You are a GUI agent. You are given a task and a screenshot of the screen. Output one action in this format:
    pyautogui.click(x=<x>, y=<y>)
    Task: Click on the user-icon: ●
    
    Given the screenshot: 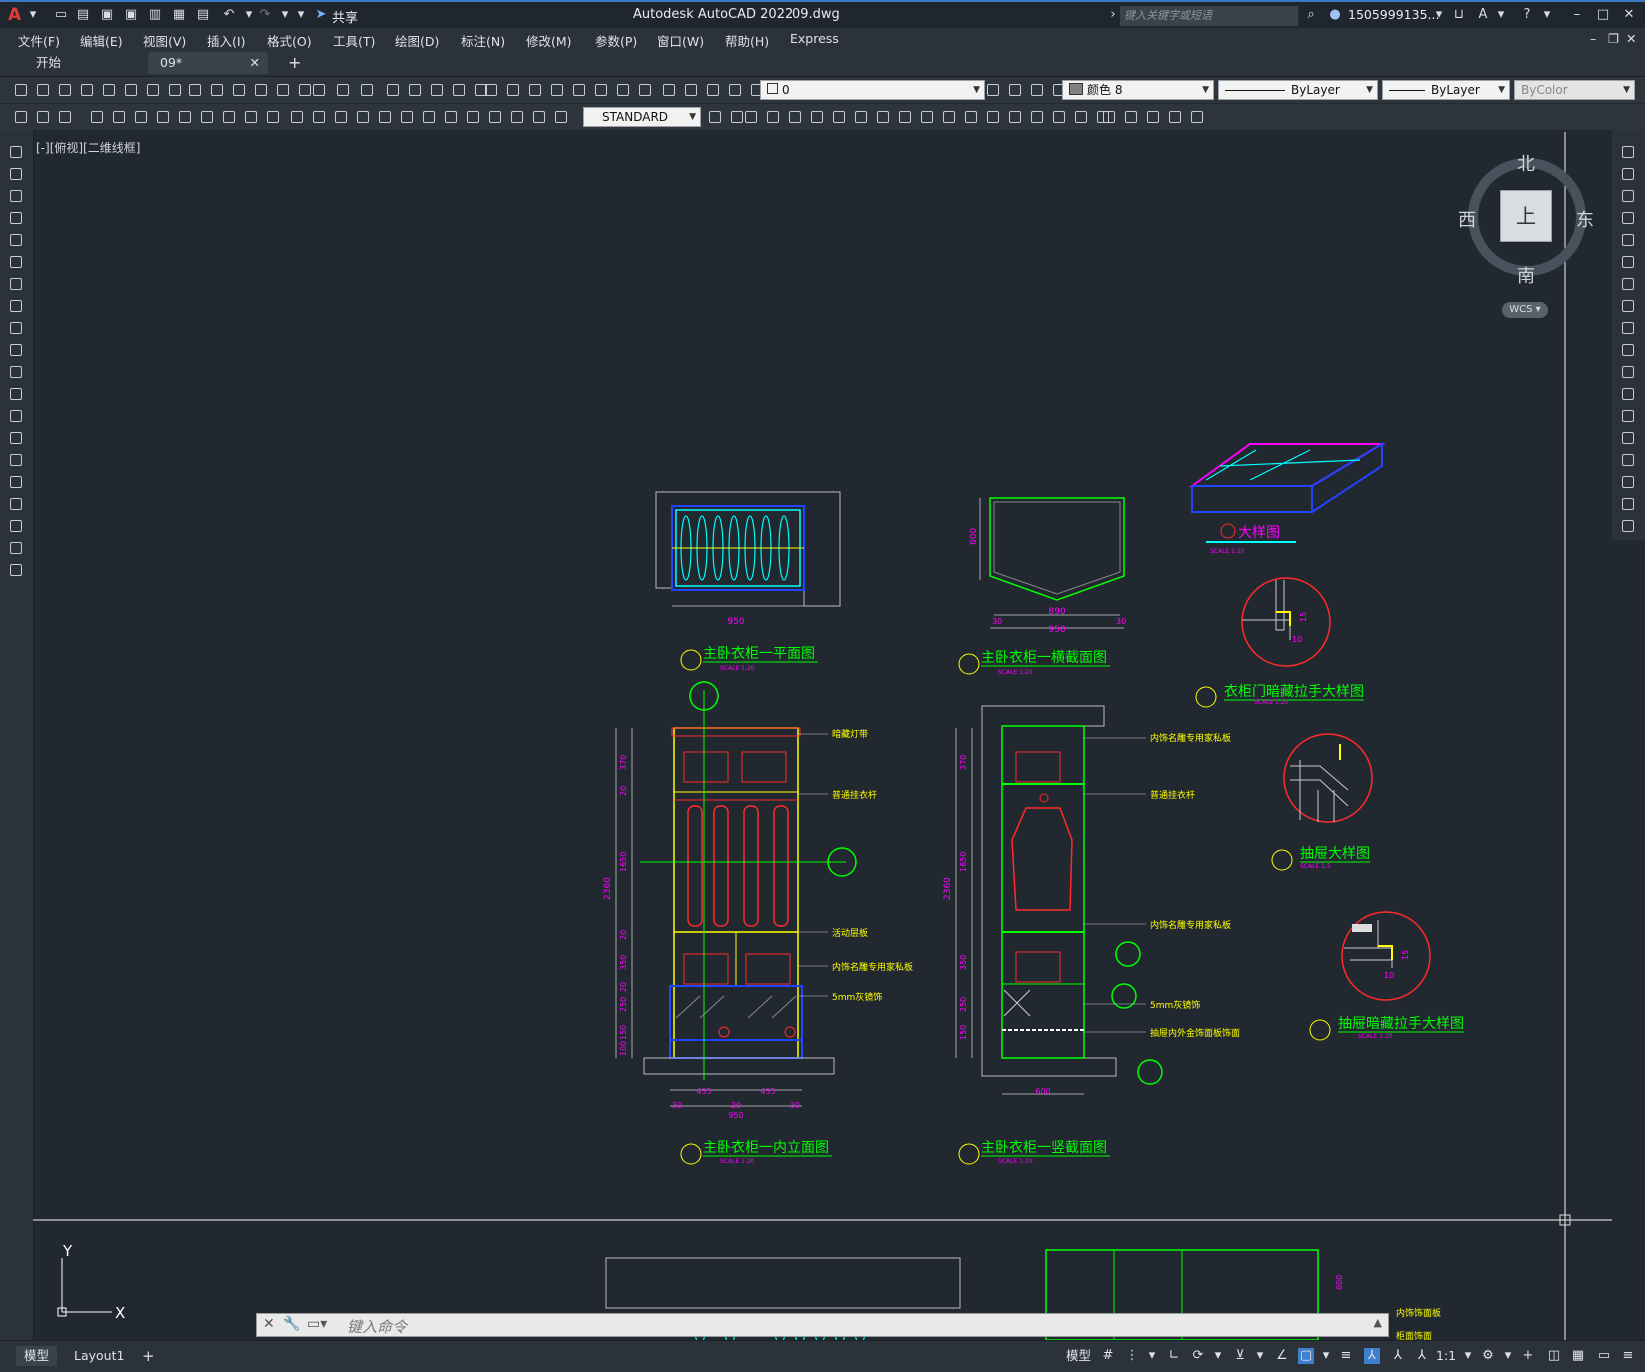 What is the action you would take?
    pyautogui.click(x=1335, y=15)
    